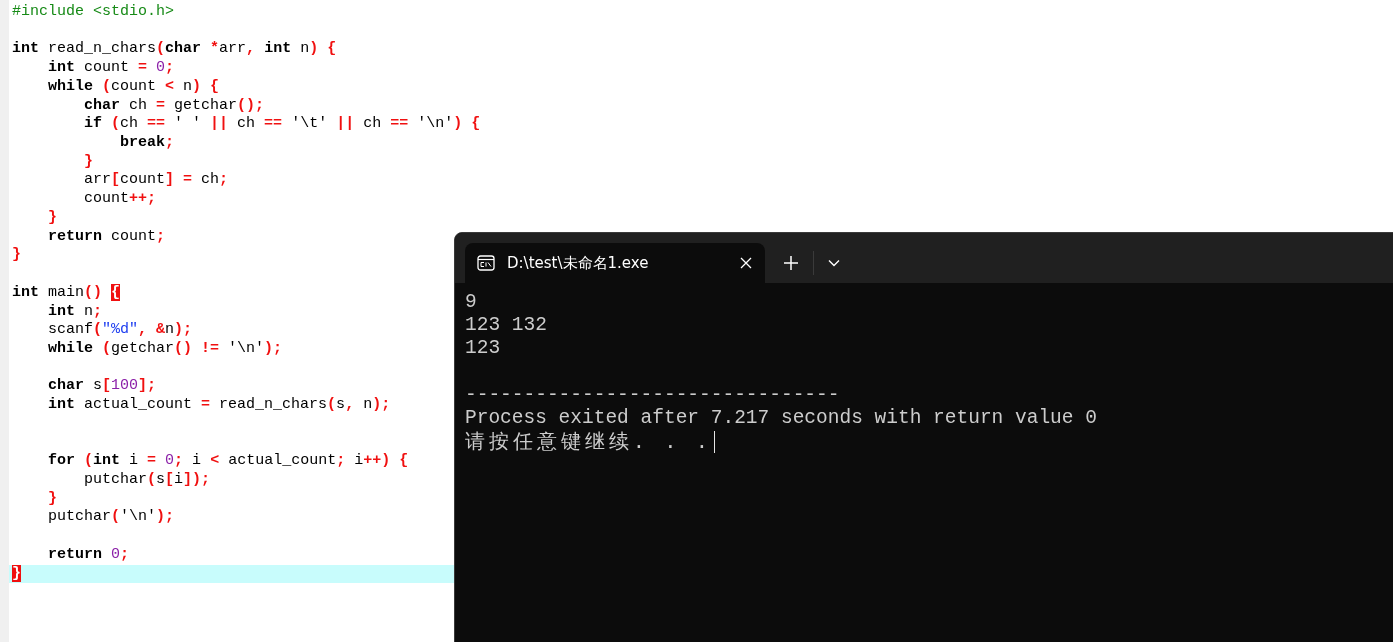 The image size is (1393, 642). What do you see at coordinates (791, 263) in the screenshot?
I see `add-tab-icon` at bounding box center [791, 263].